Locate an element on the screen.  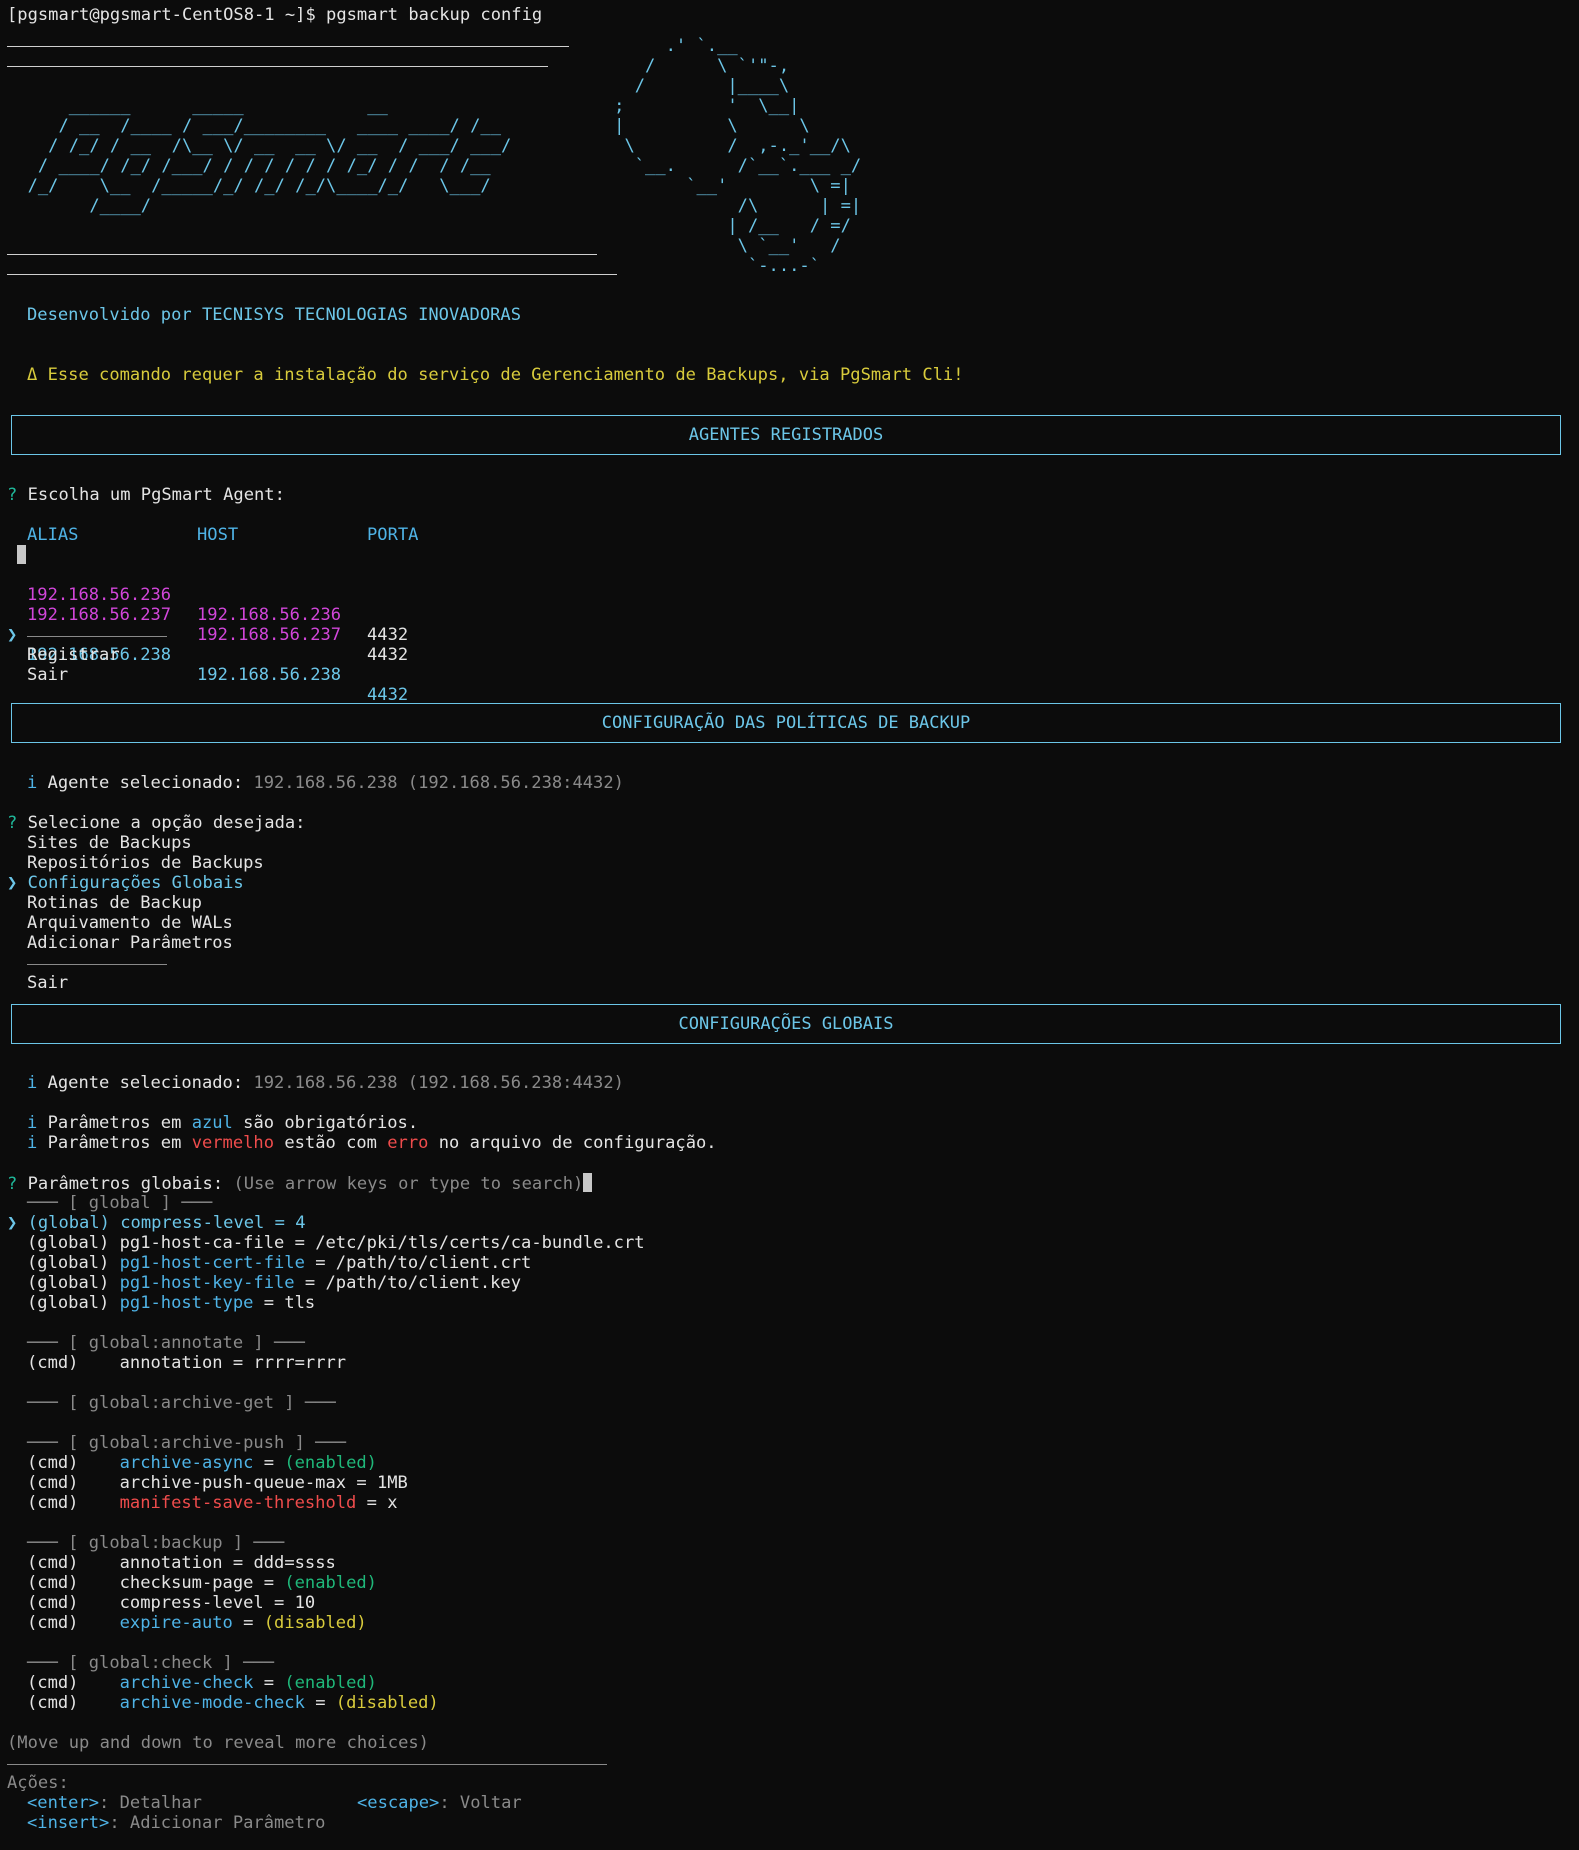
option-register: Registrar is located at coordinates (73, 655).